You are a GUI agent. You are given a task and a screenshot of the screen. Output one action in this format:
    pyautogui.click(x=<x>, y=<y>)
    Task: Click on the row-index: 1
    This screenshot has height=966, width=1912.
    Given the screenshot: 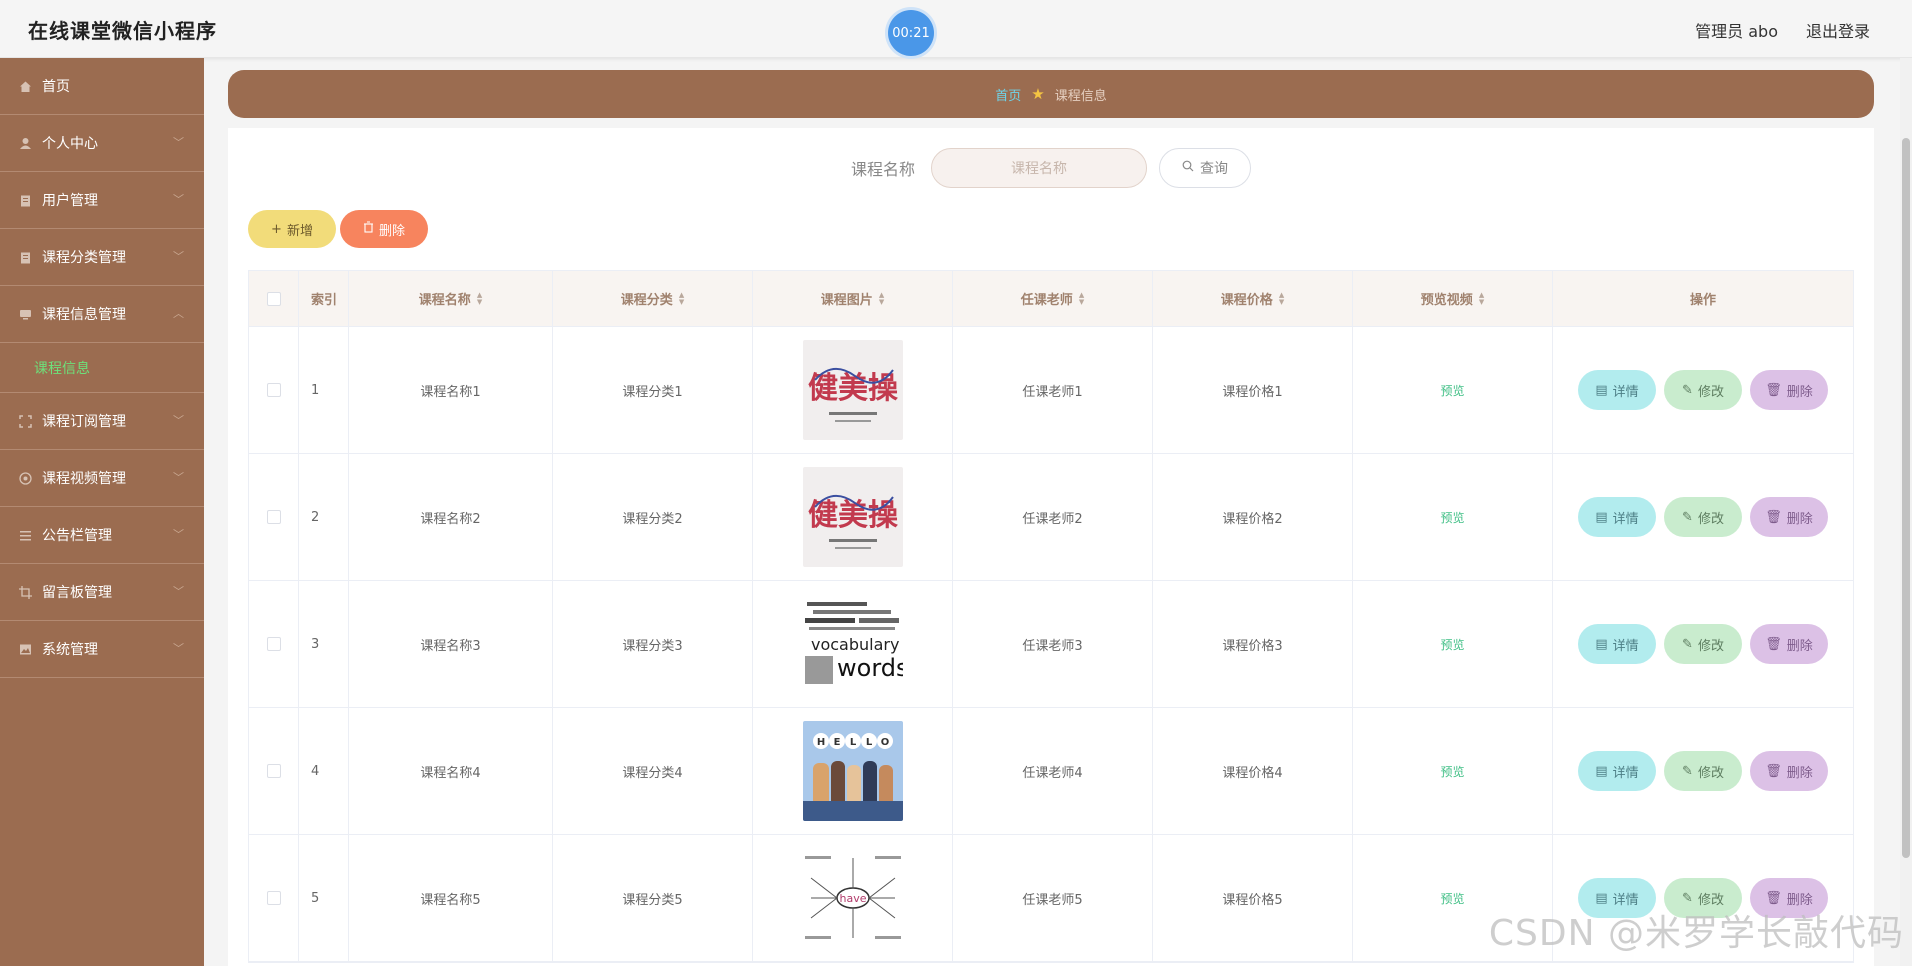 What is the action you would take?
    pyautogui.click(x=324, y=390)
    